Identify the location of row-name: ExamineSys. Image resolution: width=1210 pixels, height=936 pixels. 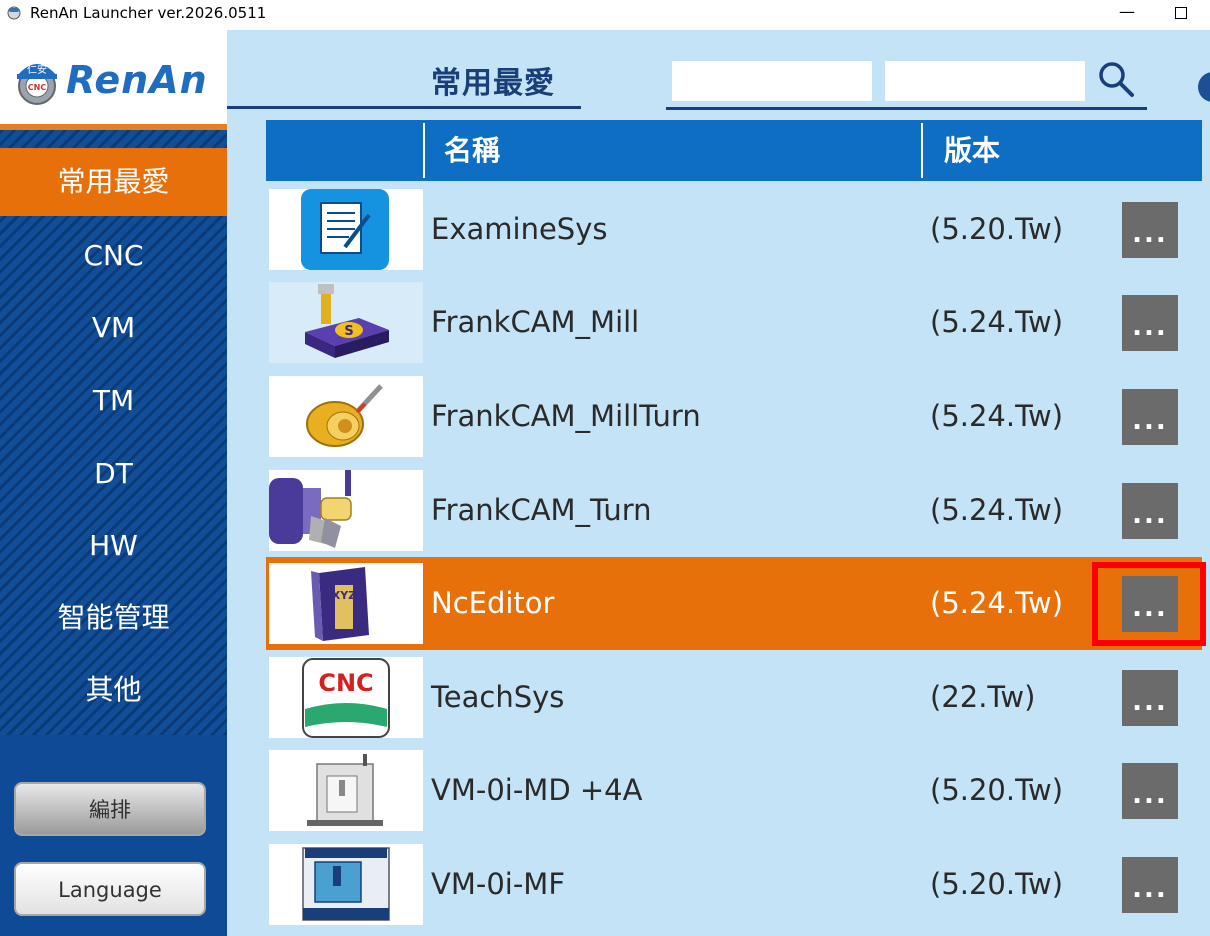
(519, 229).